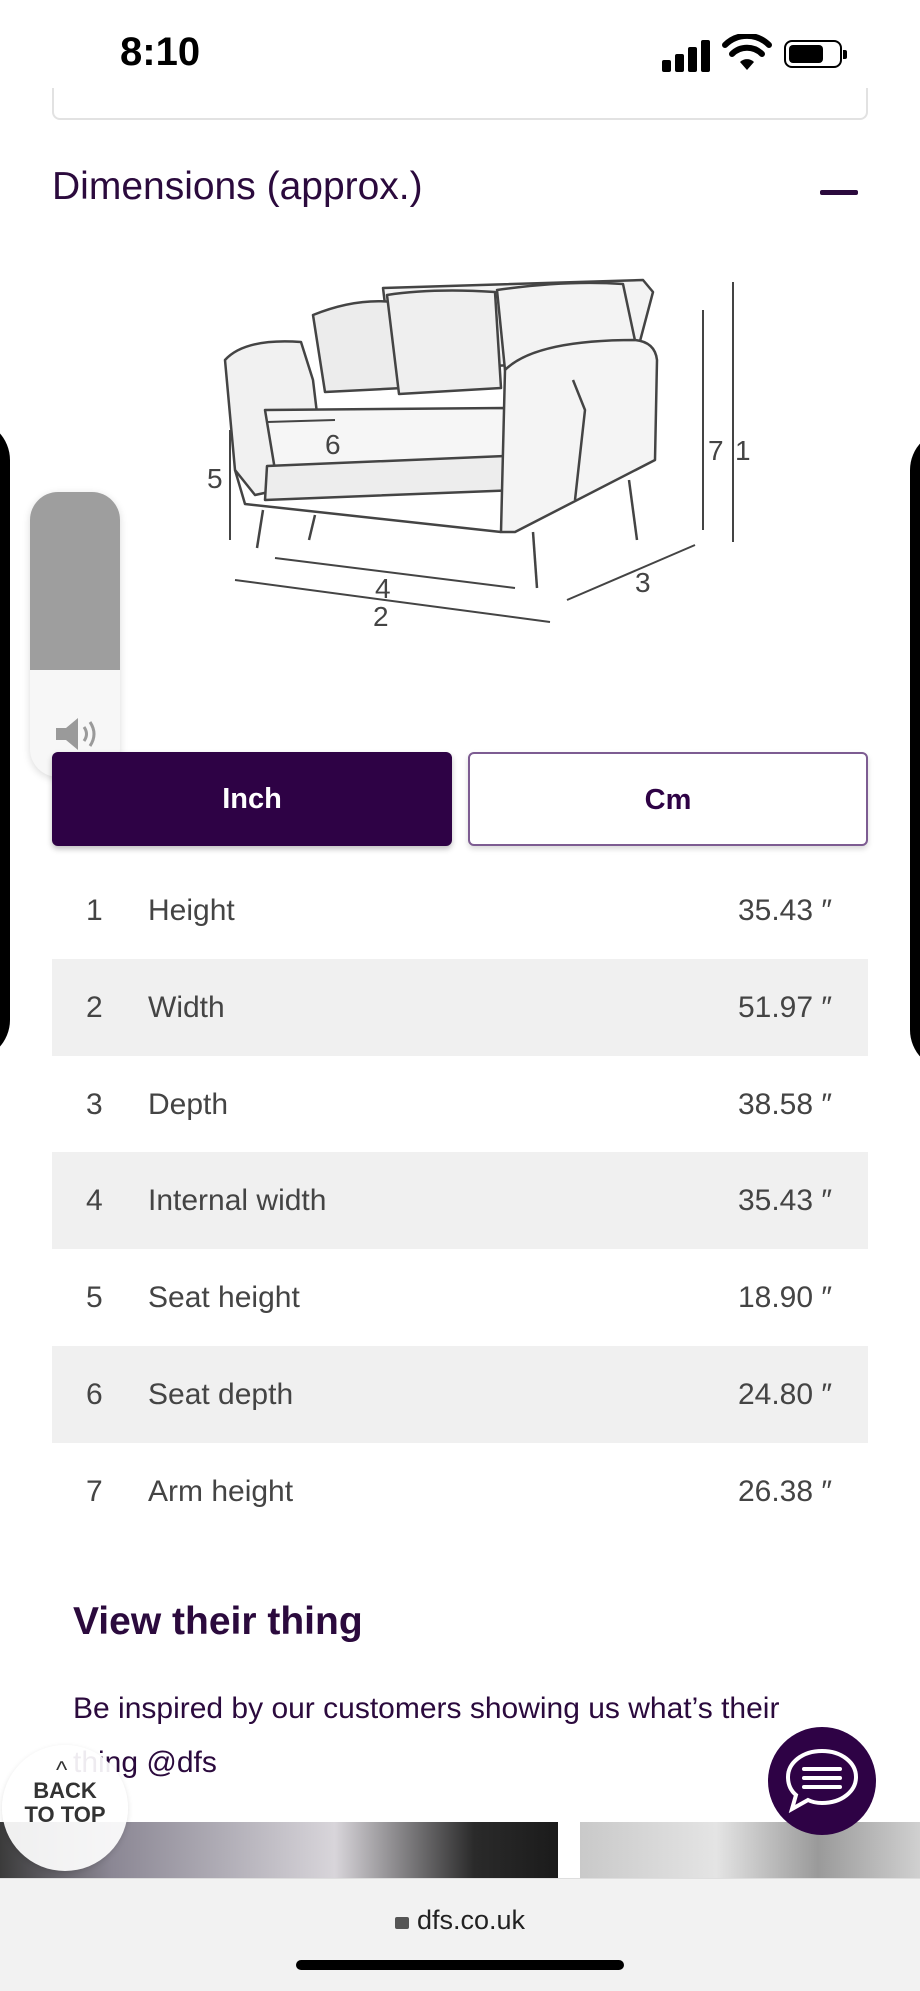 This screenshot has width=920, height=1991. Describe the element at coordinates (687, 55) in the screenshot. I see `signal-icon` at that location.